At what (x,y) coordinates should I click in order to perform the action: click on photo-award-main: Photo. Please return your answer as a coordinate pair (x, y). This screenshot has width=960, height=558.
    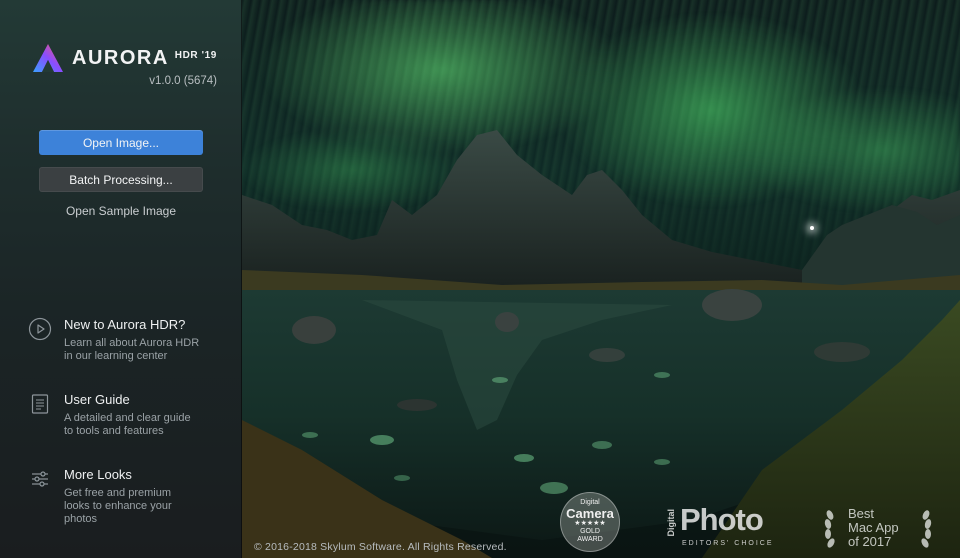
    Looking at the image, I should click on (722, 519).